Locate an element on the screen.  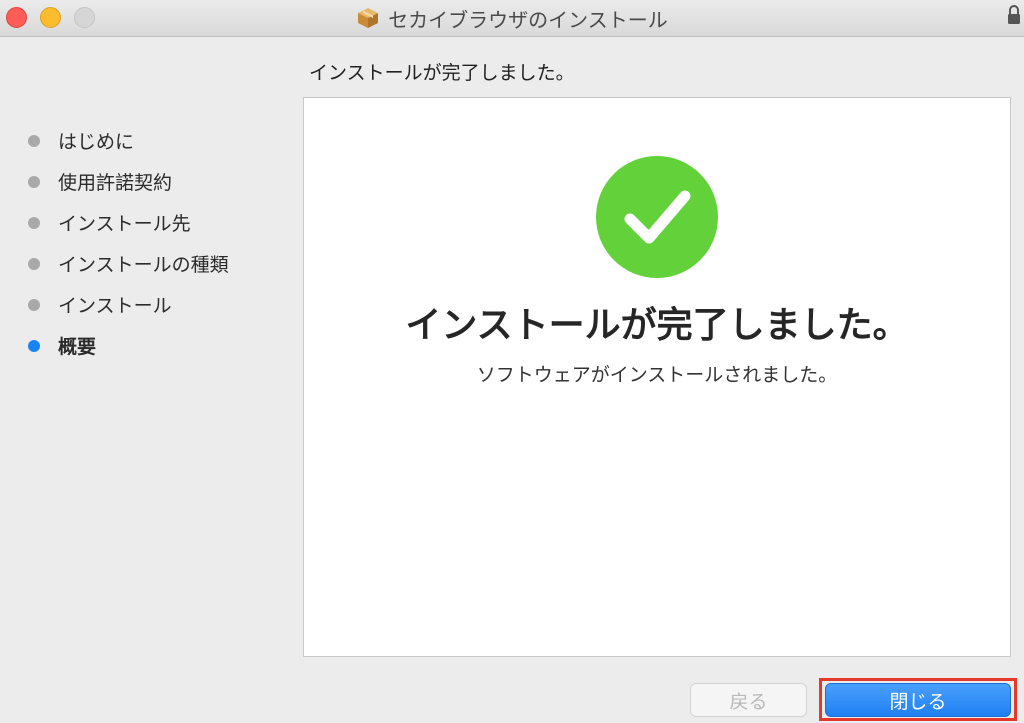
back-button: 戻る is located at coordinates (748, 700).